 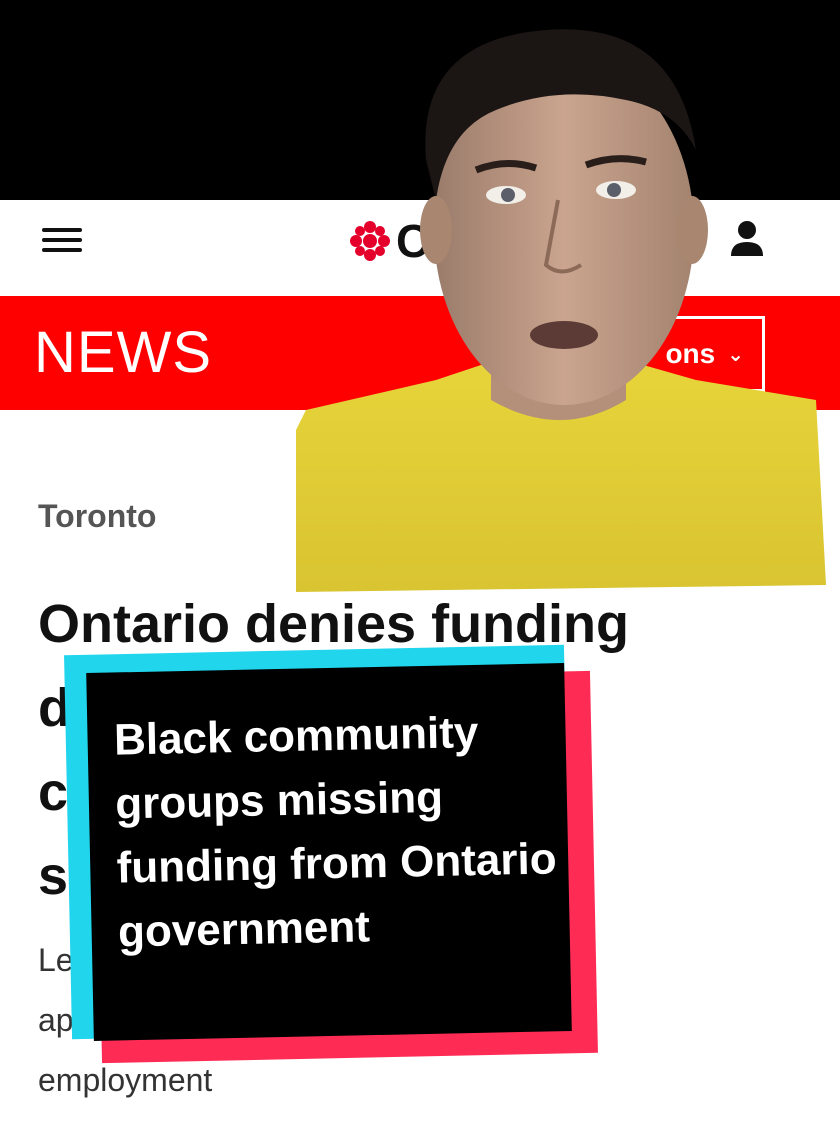 I want to click on hamburger-menu-icon, so click(x=62, y=241).